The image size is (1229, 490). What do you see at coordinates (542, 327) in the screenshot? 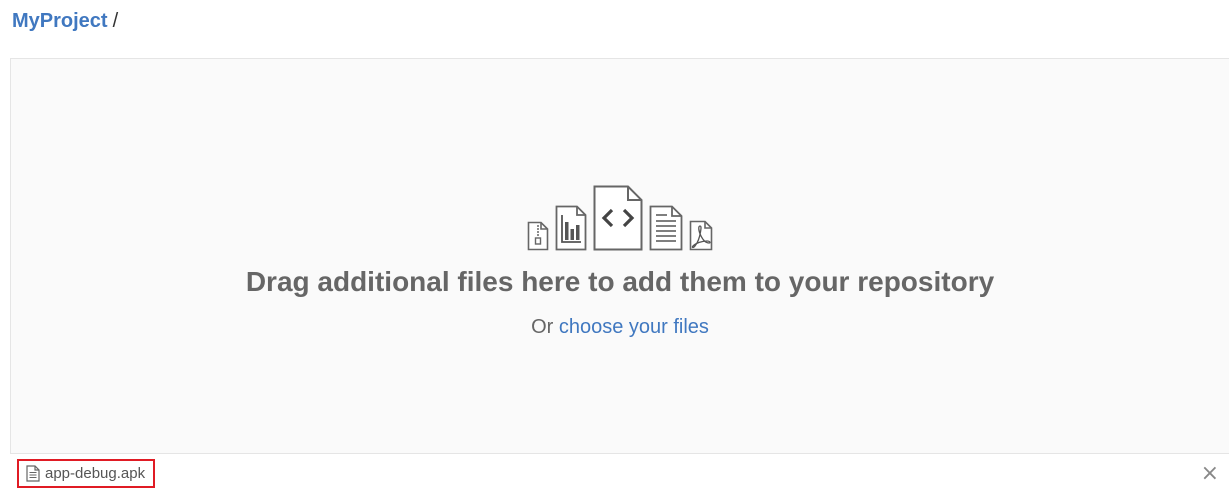
I see `dropzone-subtitle-prefix: Or` at bounding box center [542, 327].